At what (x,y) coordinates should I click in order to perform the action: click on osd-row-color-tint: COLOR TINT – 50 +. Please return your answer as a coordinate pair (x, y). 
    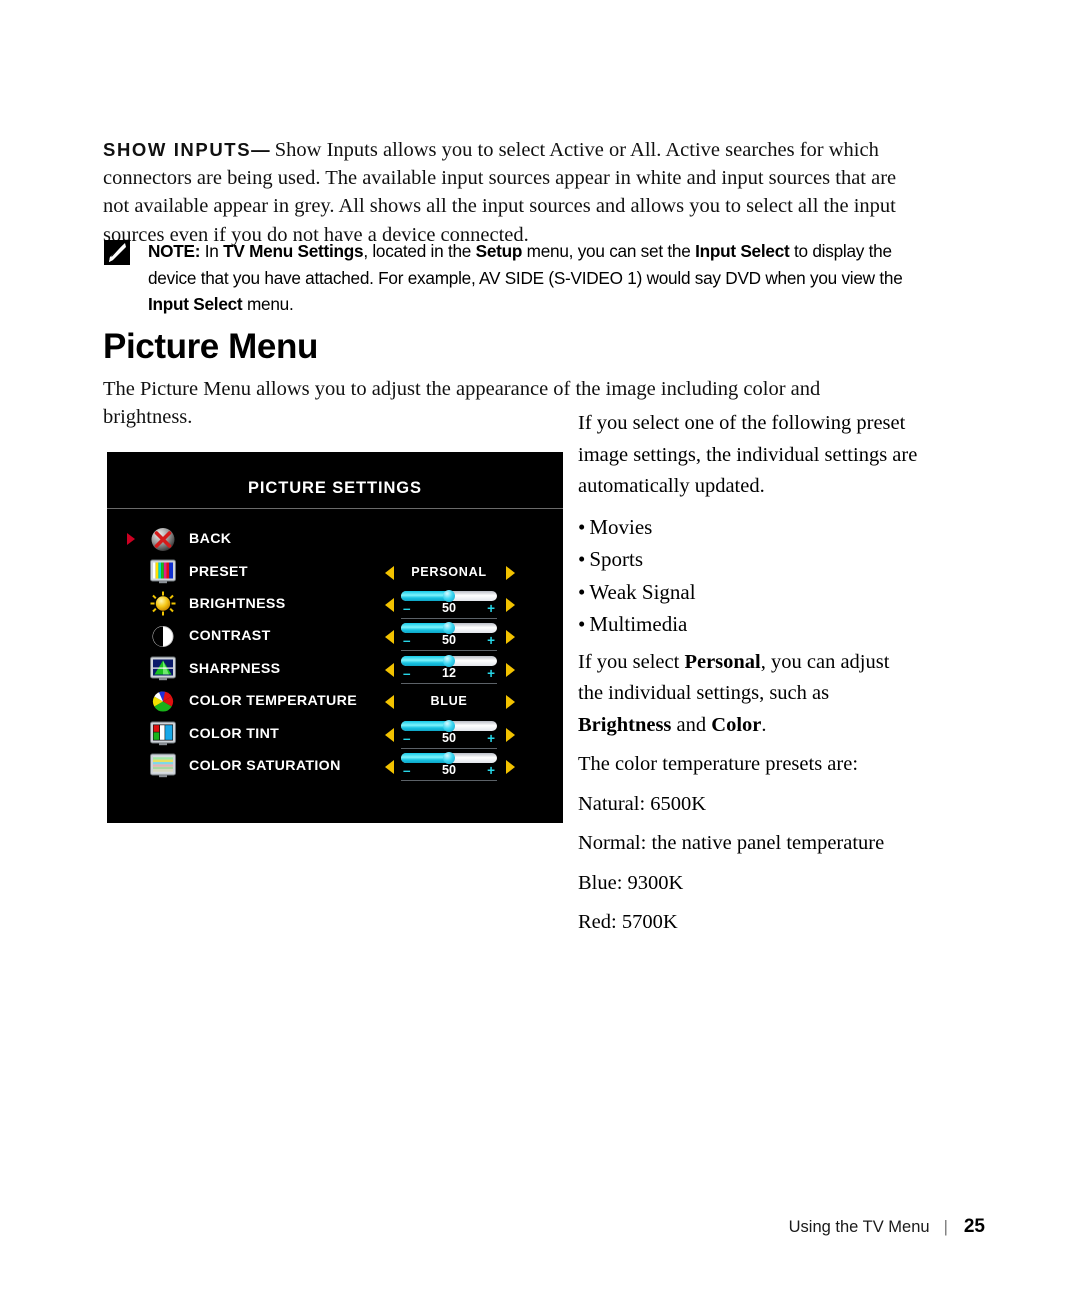
    Looking at the image, I should click on (335, 733).